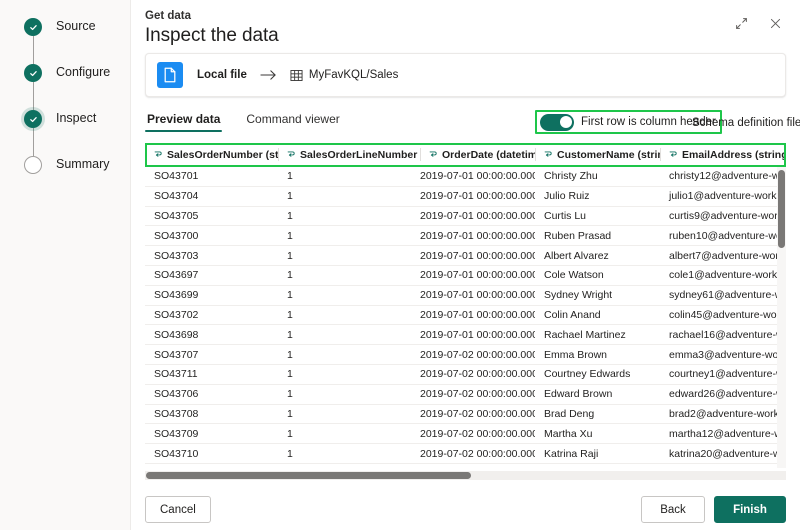  What do you see at coordinates (781, 209) in the screenshot?
I see `vertical-scrollbar-thumb` at bounding box center [781, 209].